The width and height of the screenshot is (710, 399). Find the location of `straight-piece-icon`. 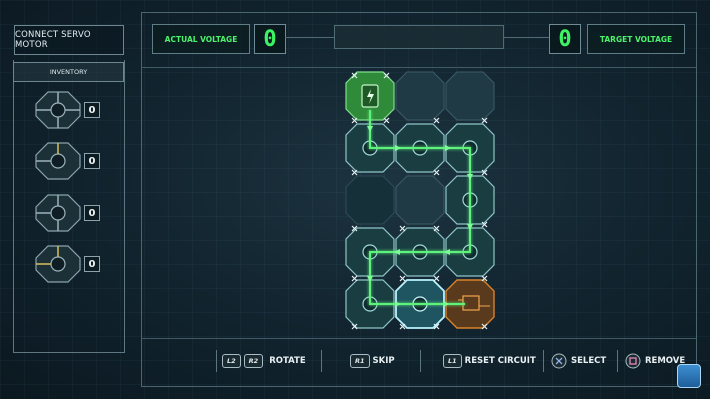

straight-piece-icon is located at coordinates (58, 264).